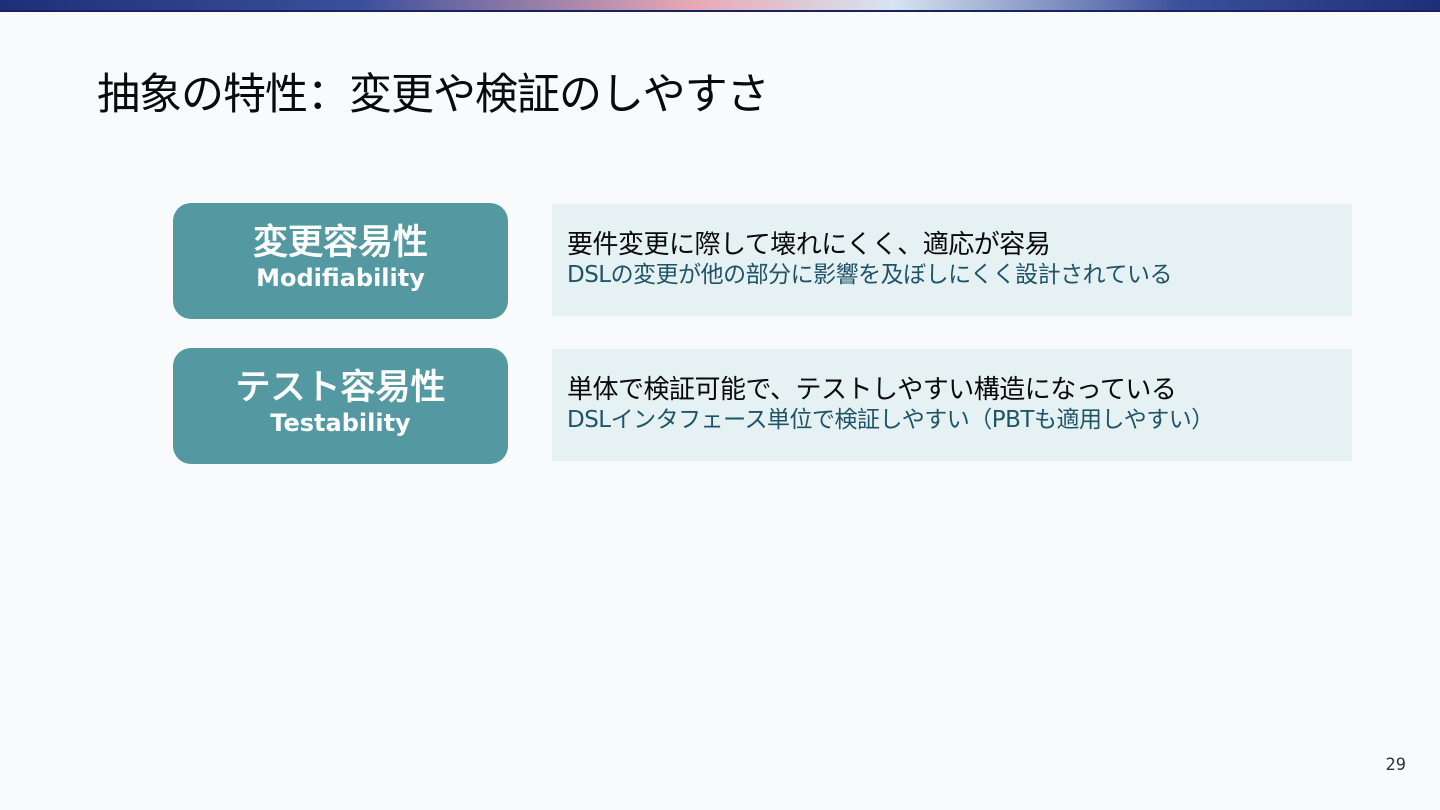 This screenshot has width=1440, height=810. What do you see at coordinates (433, 95) in the screenshot?
I see `slide-title: 抽象の特性：変更や検証のしやすさ` at bounding box center [433, 95].